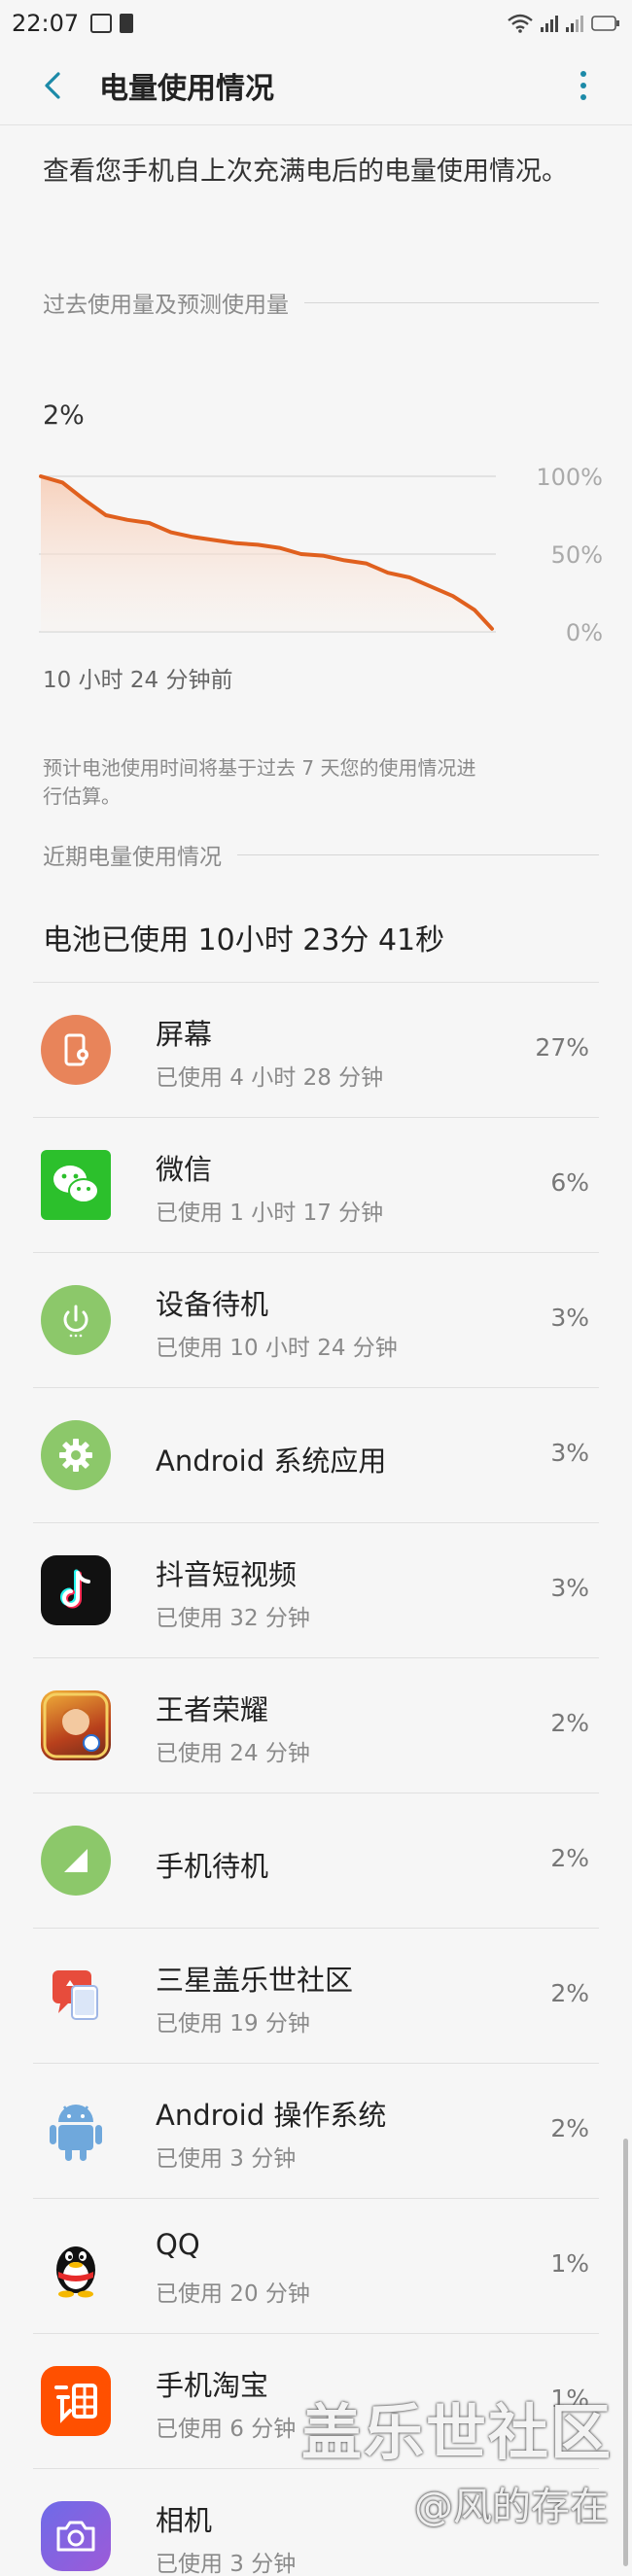 This screenshot has width=632, height=2576. Describe the element at coordinates (76, 1320) in the screenshot. I see `power-icon` at that location.